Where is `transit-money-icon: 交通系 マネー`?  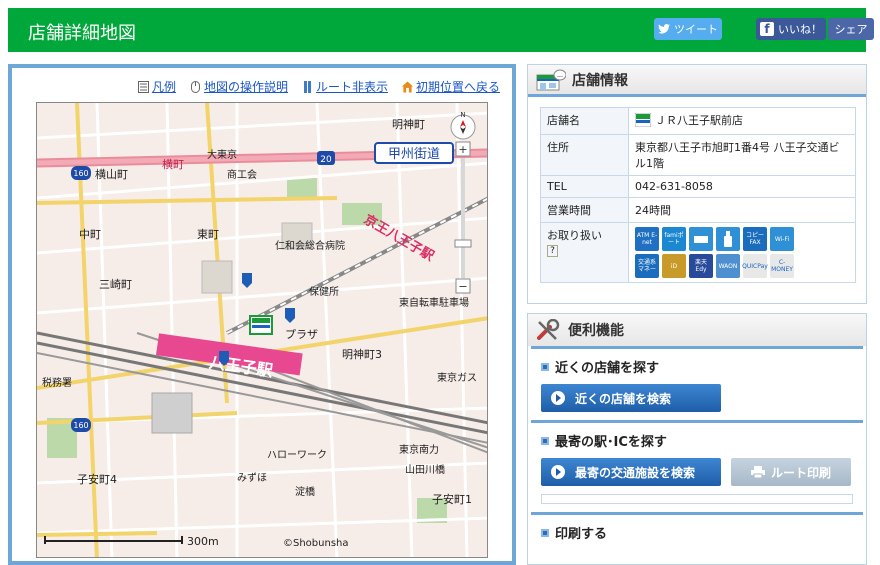
transit-money-icon: 交通系 マネー is located at coordinates (647, 266).